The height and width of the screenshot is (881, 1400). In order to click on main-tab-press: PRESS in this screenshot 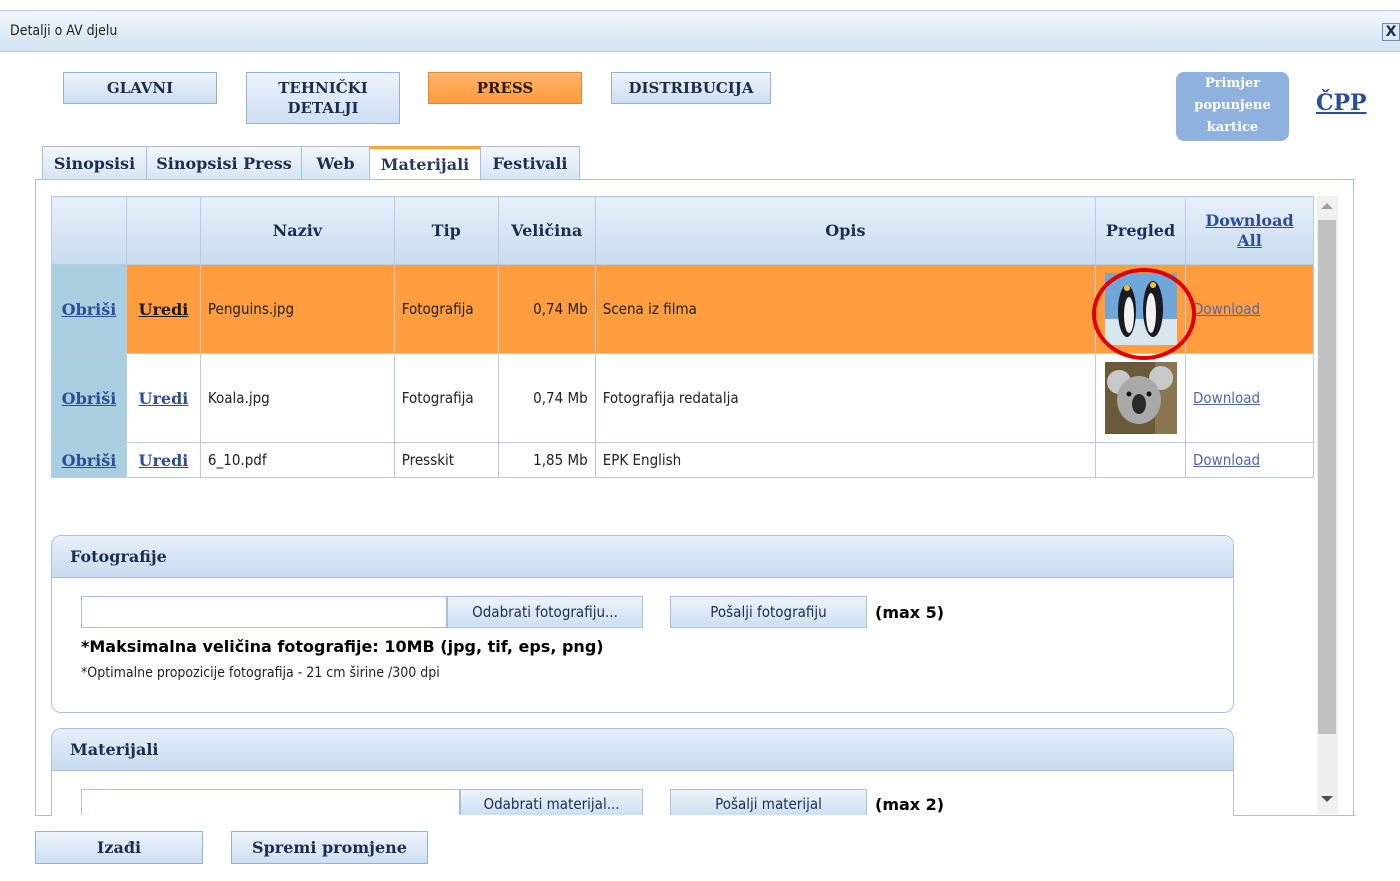, I will do `click(505, 88)`.